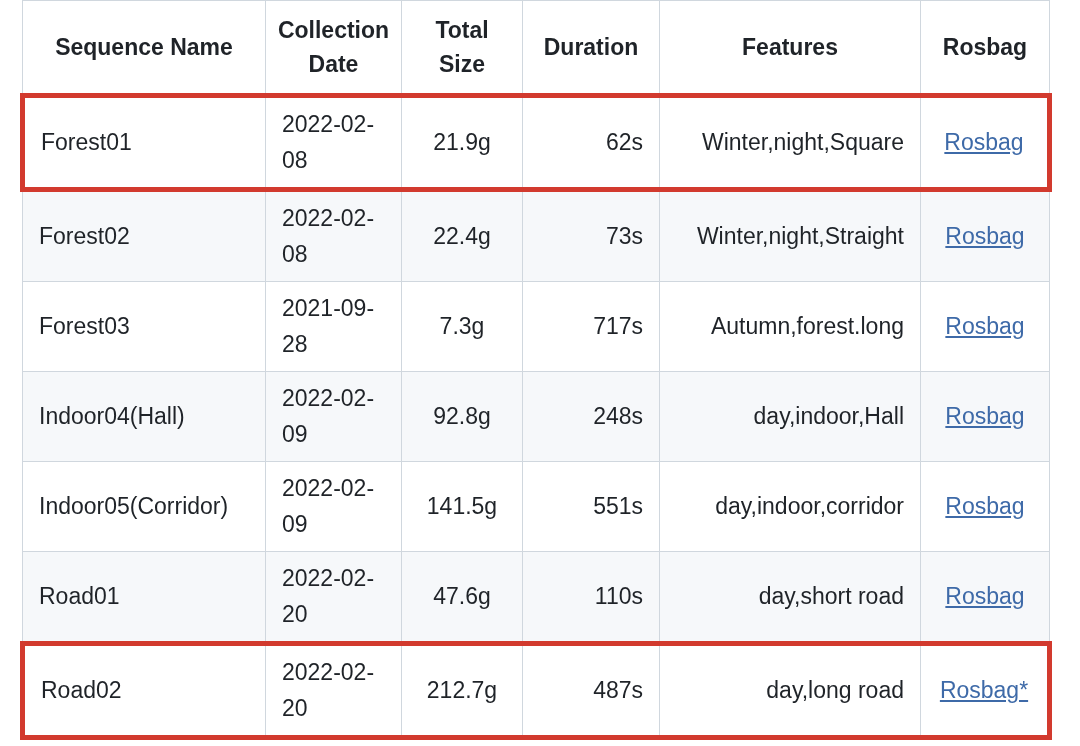  Describe the element at coordinates (790, 416) in the screenshot. I see `table-cell: day,indoor,Hall` at that location.